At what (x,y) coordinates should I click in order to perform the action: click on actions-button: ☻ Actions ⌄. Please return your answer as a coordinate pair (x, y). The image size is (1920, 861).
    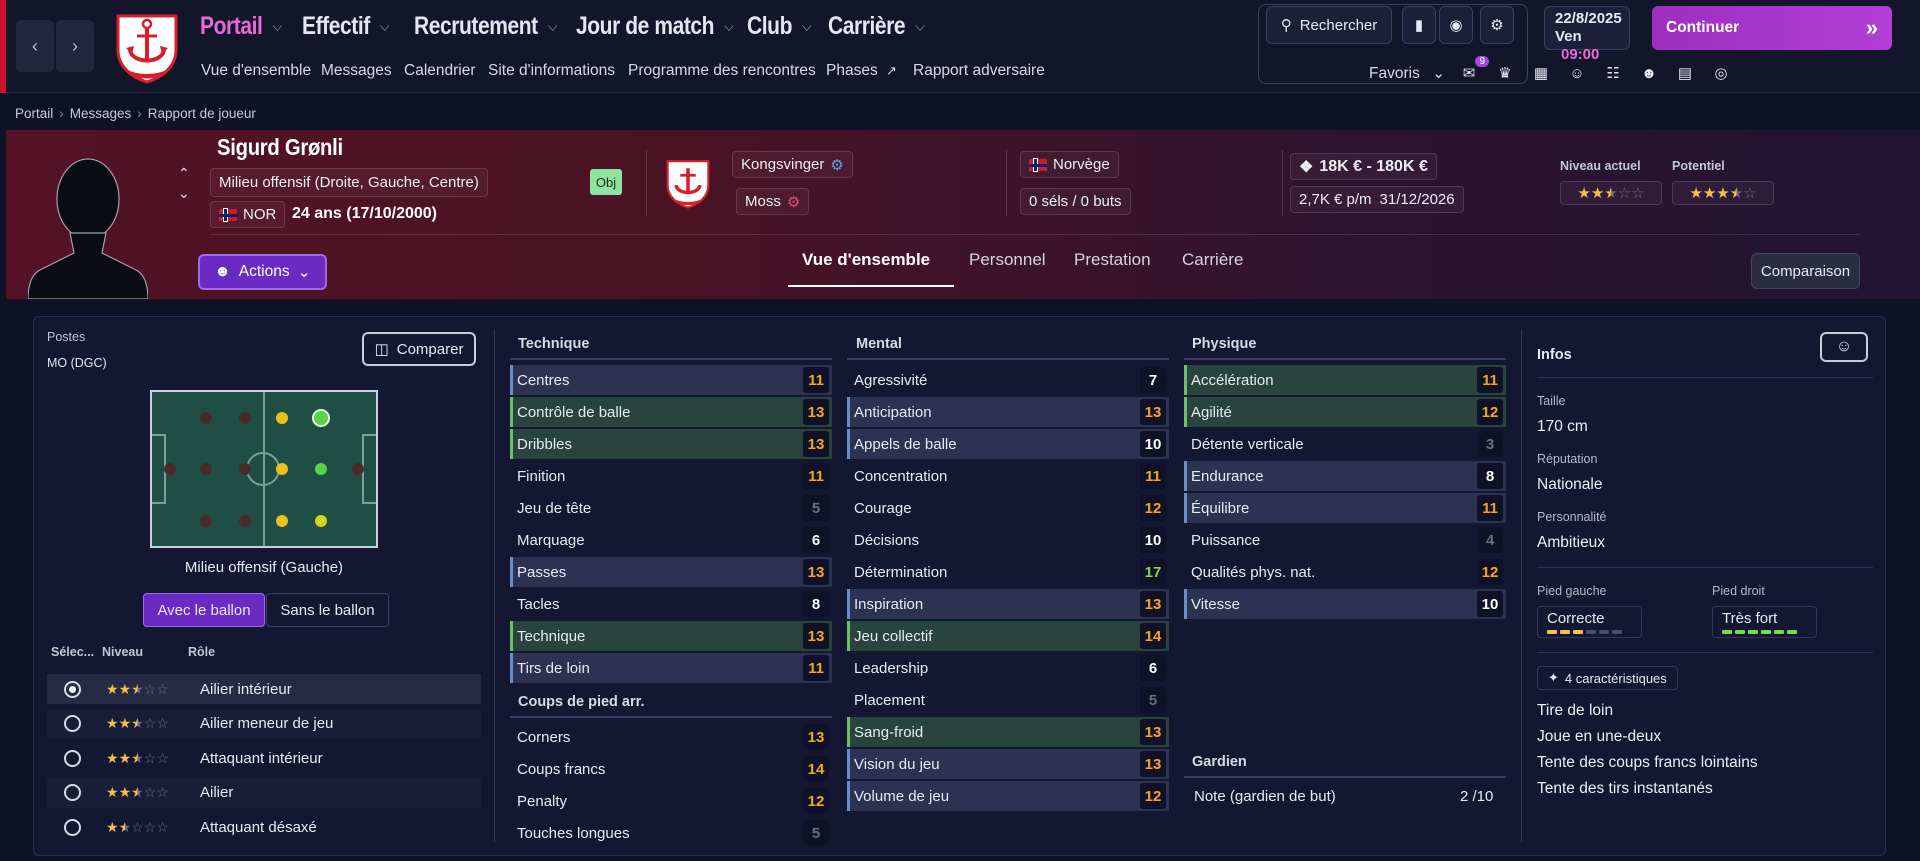
    Looking at the image, I should click on (262, 272).